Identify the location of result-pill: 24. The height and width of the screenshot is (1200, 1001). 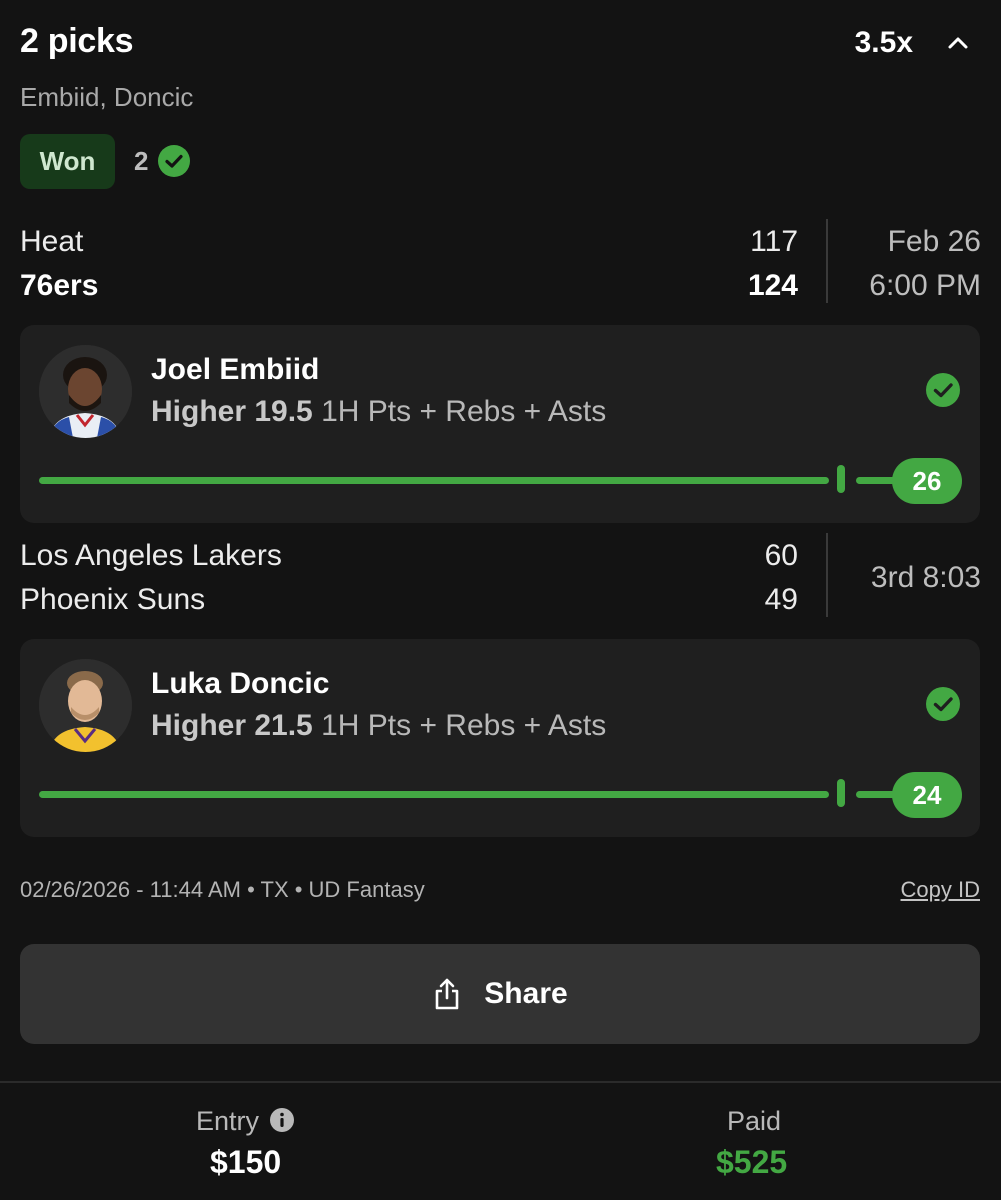
(927, 795).